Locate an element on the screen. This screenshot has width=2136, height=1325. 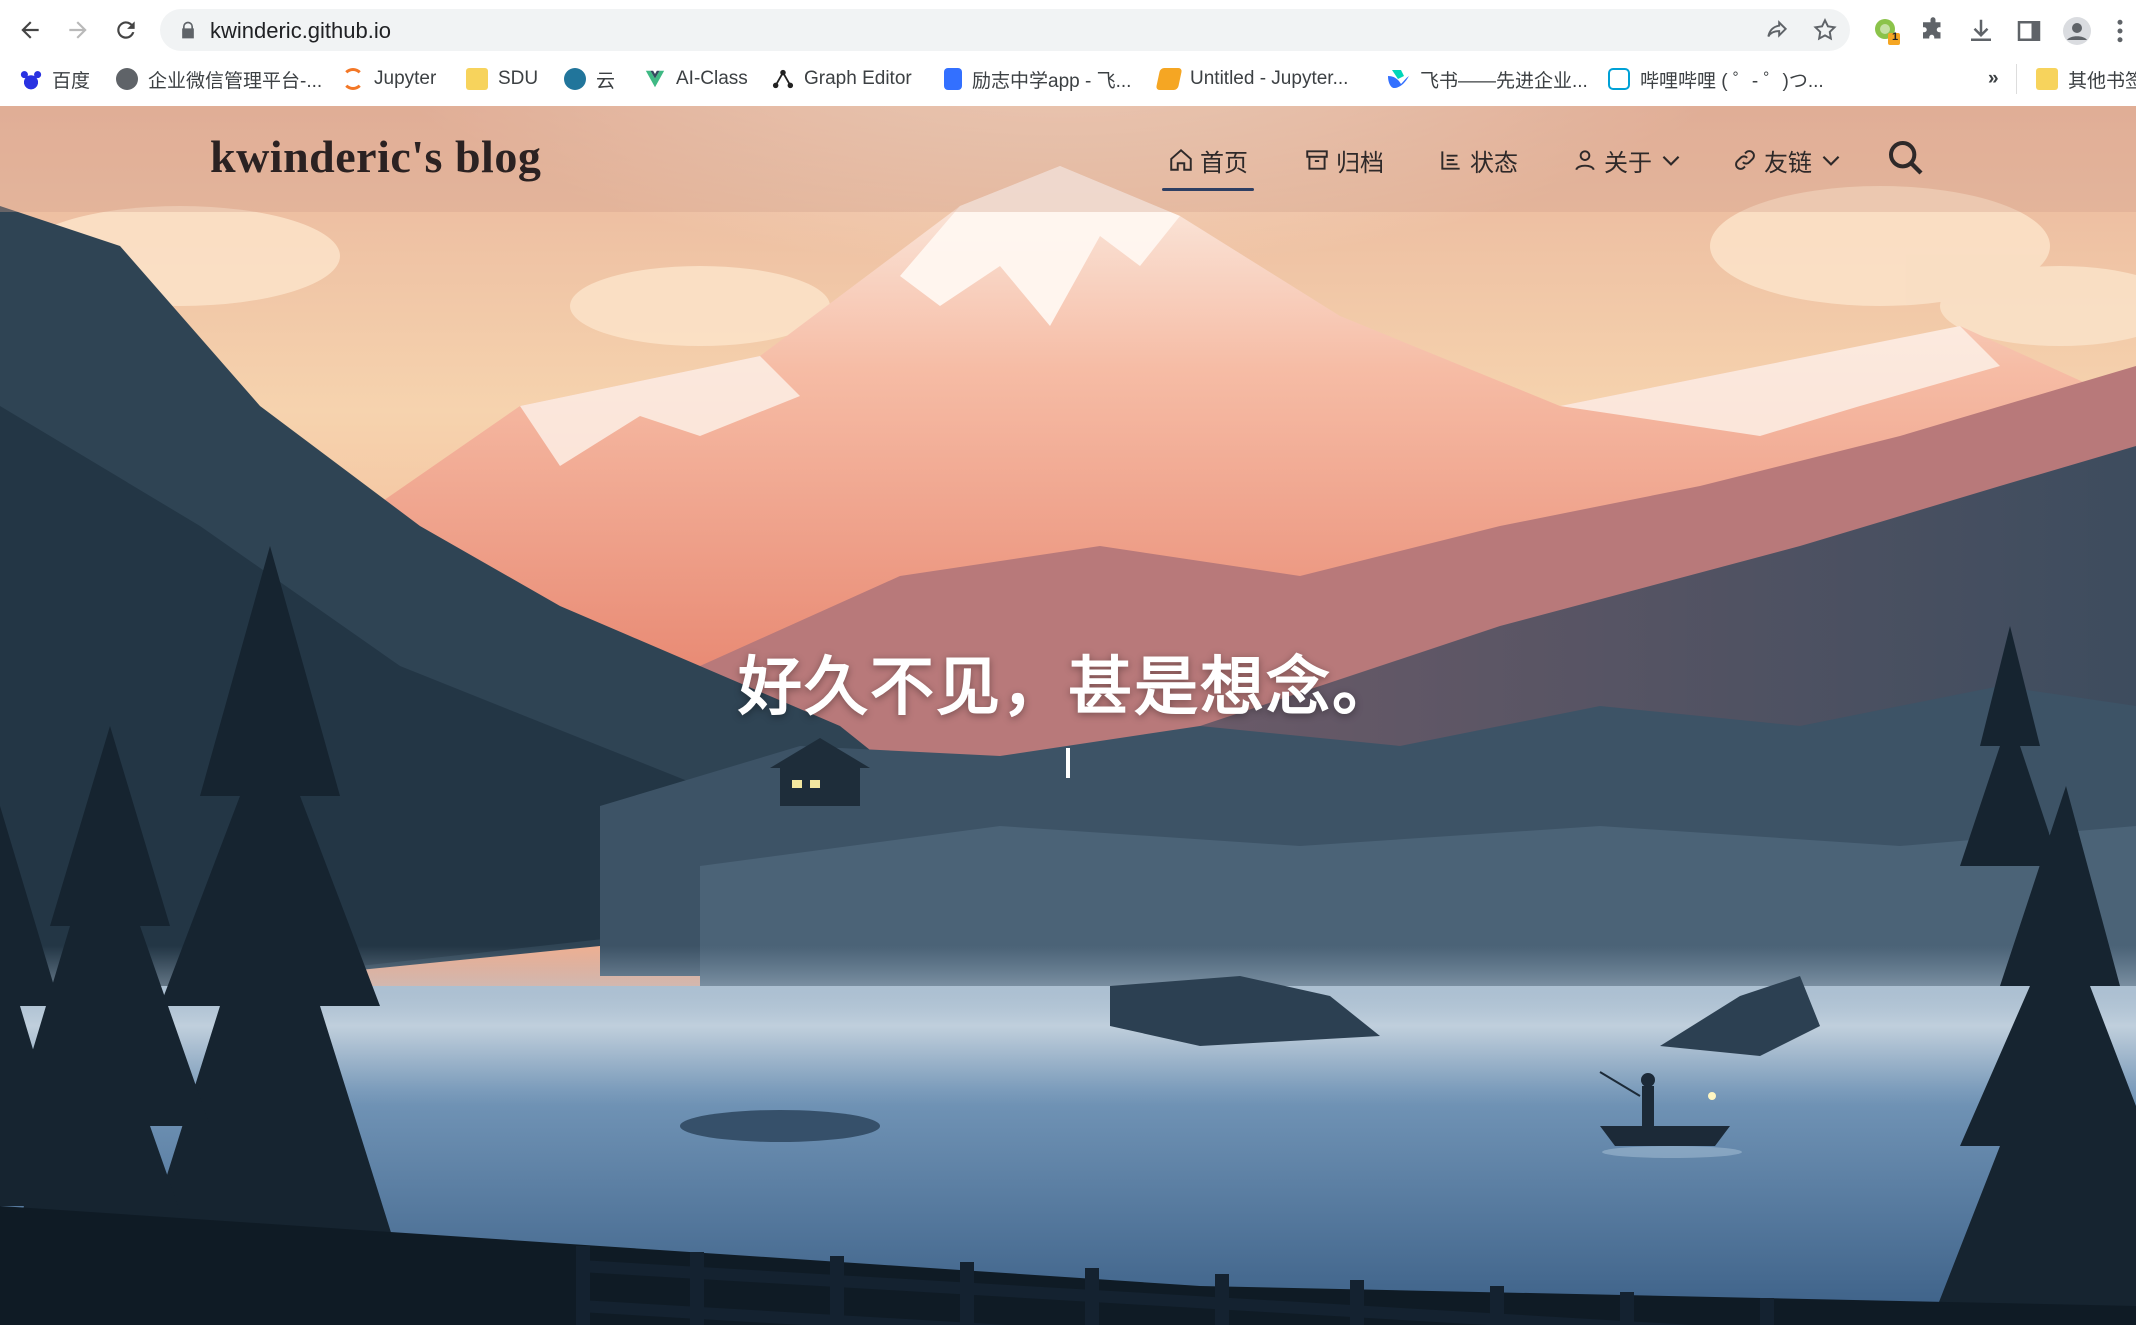
bookmark-baidu: 百度 is located at coordinates (55, 79).